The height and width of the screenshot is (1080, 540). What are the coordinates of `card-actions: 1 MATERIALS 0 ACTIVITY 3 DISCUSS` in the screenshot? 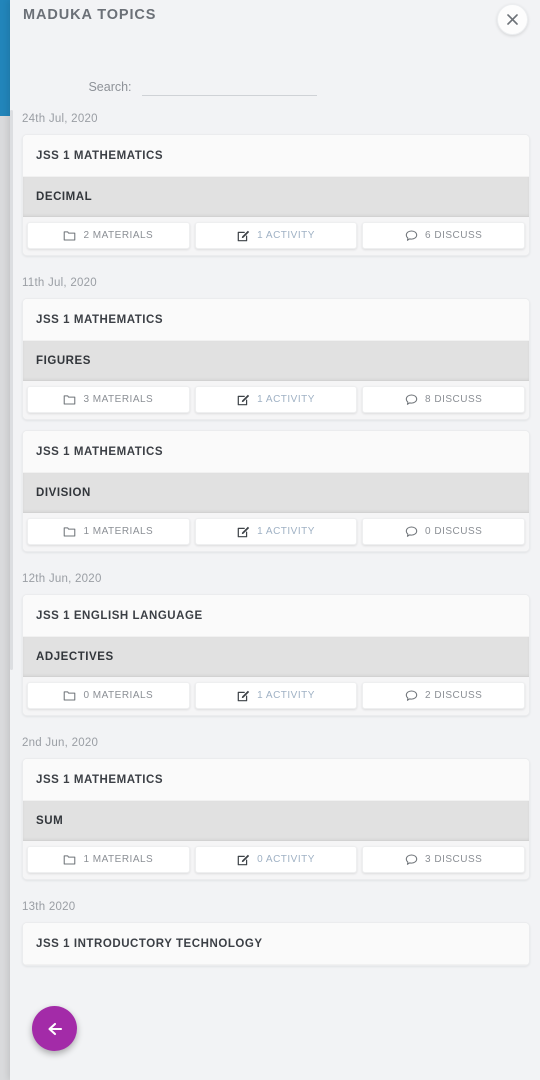 It's located at (276, 860).